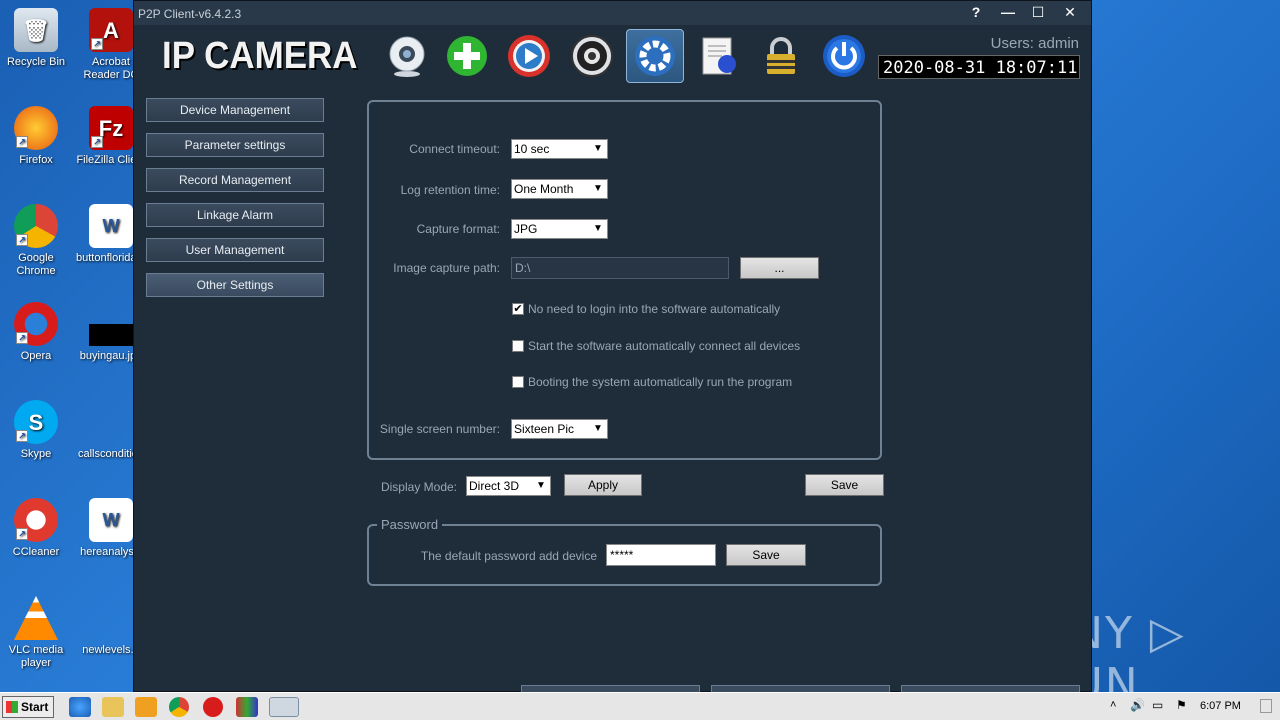 The width and height of the screenshot is (1280, 720). Describe the element at coordinates (247, 707) in the screenshot. I see `archive-icon` at that location.